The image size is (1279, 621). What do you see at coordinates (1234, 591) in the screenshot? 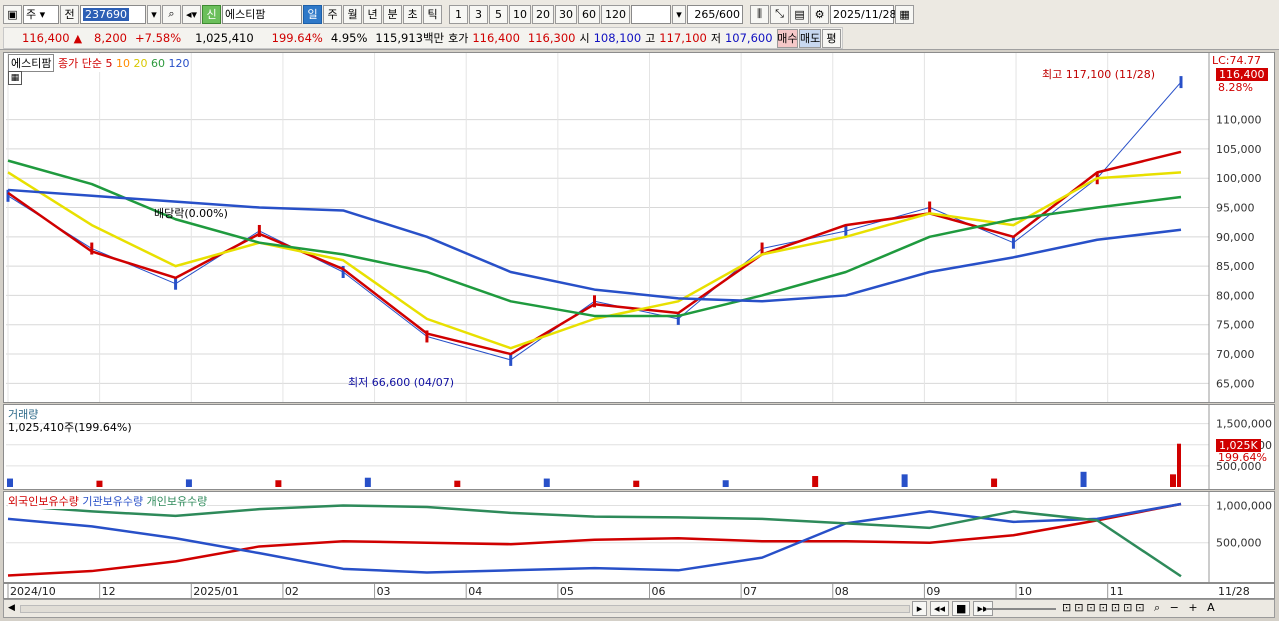
I see `x-last-date: 11/28` at bounding box center [1234, 591].